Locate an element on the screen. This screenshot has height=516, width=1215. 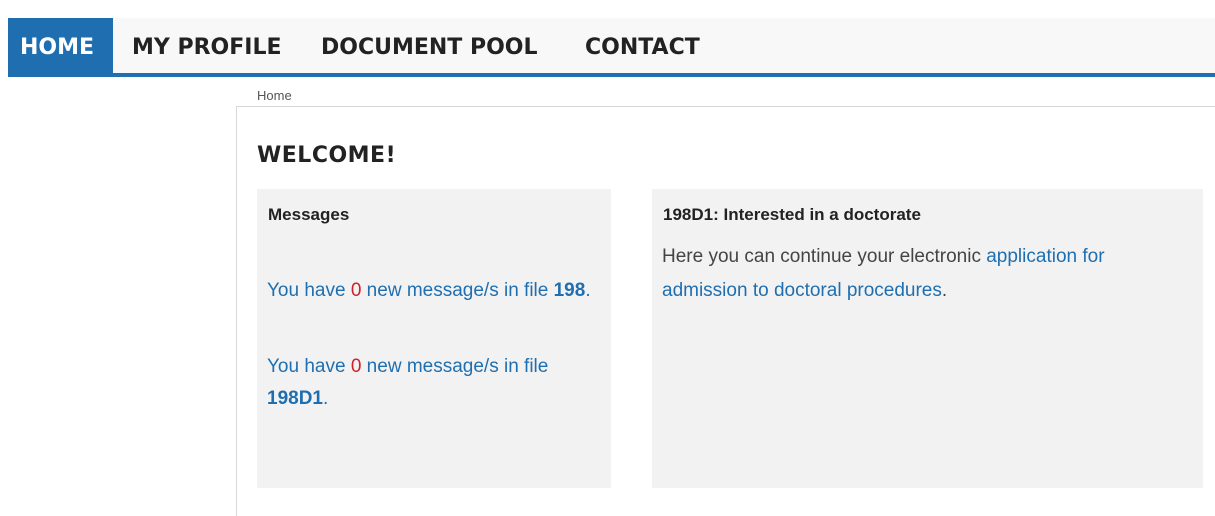
doctorate-text-before: Here you can continue your electronic is located at coordinates (824, 256).